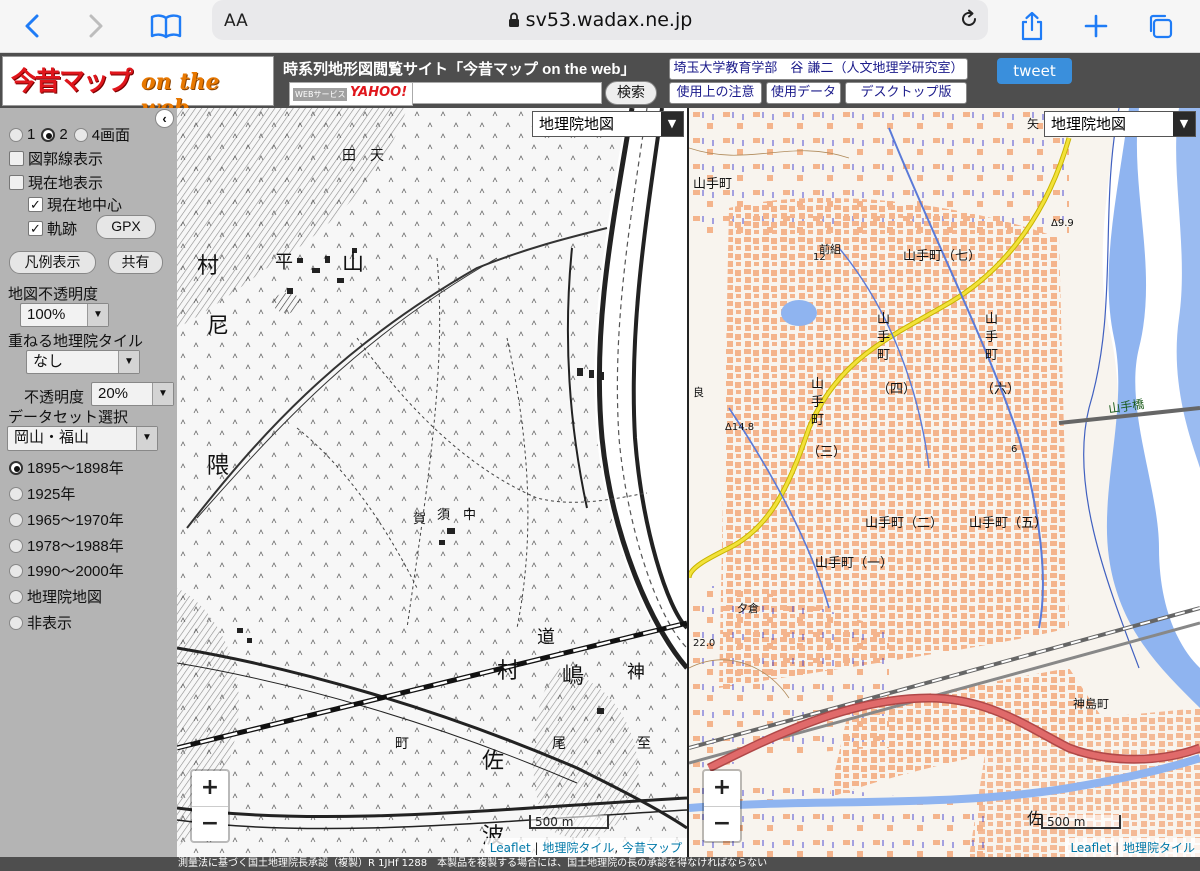  Describe the element at coordinates (64, 315) in the screenshot. I see `opacity-select: 100% ▼` at that location.